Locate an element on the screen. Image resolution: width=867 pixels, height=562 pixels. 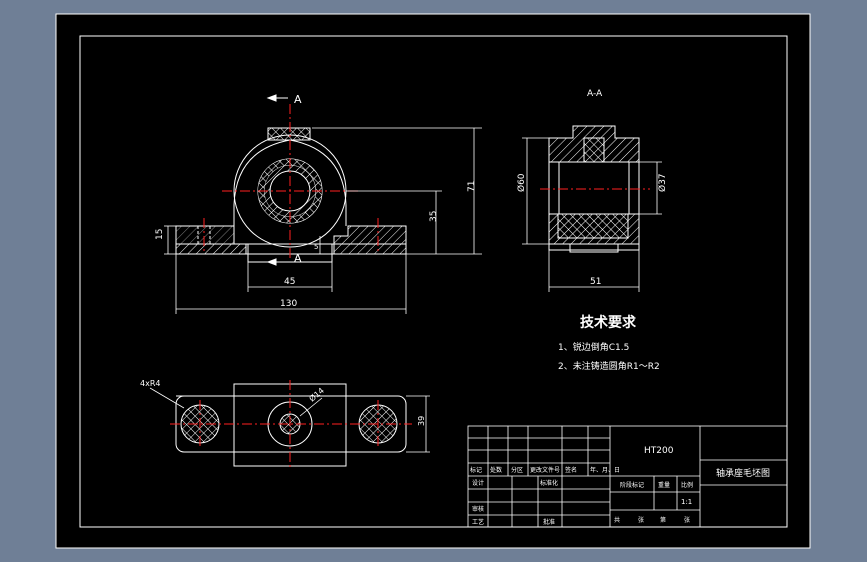
dim-base-thickness: 15 is located at coordinates (160, 234).